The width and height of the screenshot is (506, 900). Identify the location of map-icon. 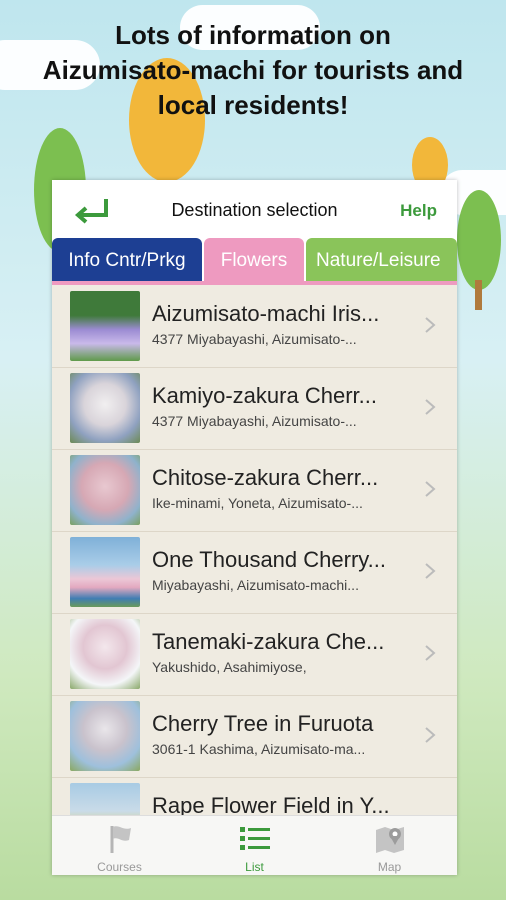
(389, 840).